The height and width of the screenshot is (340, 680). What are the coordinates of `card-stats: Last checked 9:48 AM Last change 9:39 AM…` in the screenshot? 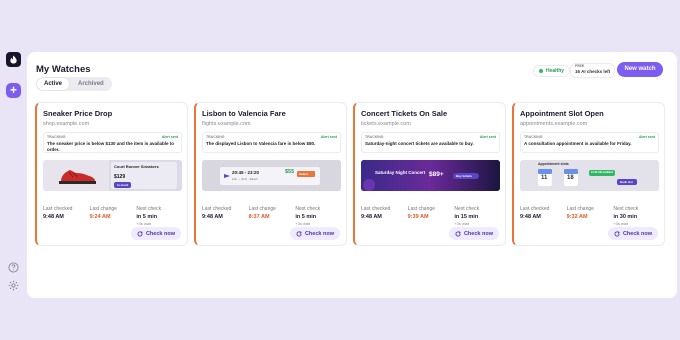 It's located at (431, 216).